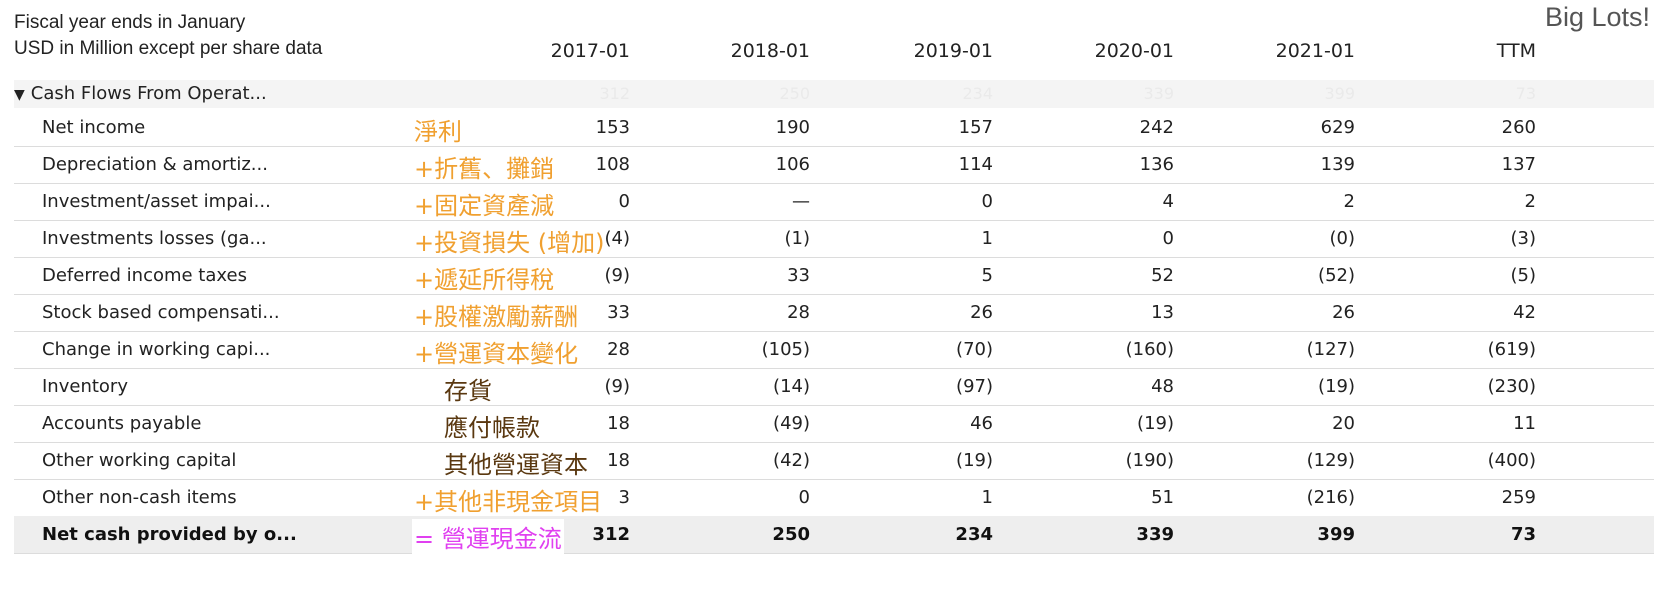 This screenshot has height=590, width=1672. I want to click on cell-value: (105), so click(785, 349).